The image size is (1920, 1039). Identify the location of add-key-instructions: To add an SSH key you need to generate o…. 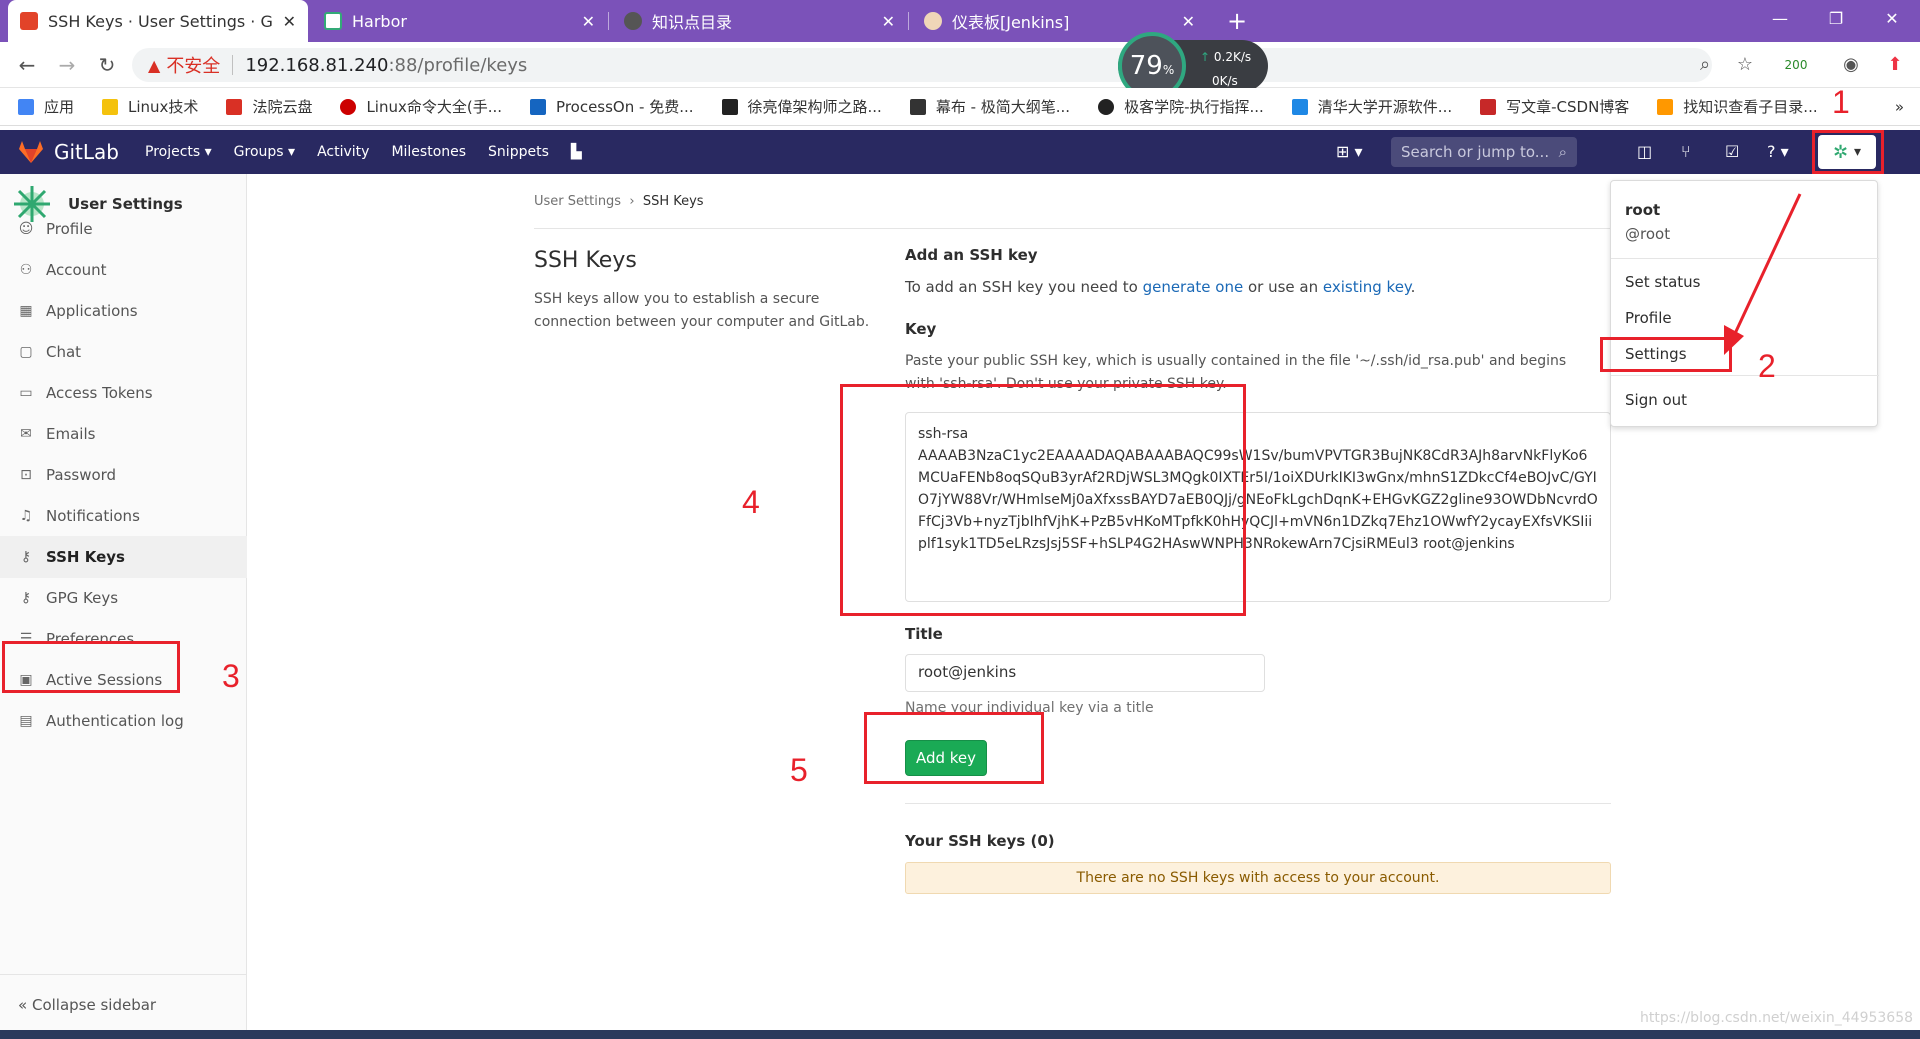
(1160, 287).